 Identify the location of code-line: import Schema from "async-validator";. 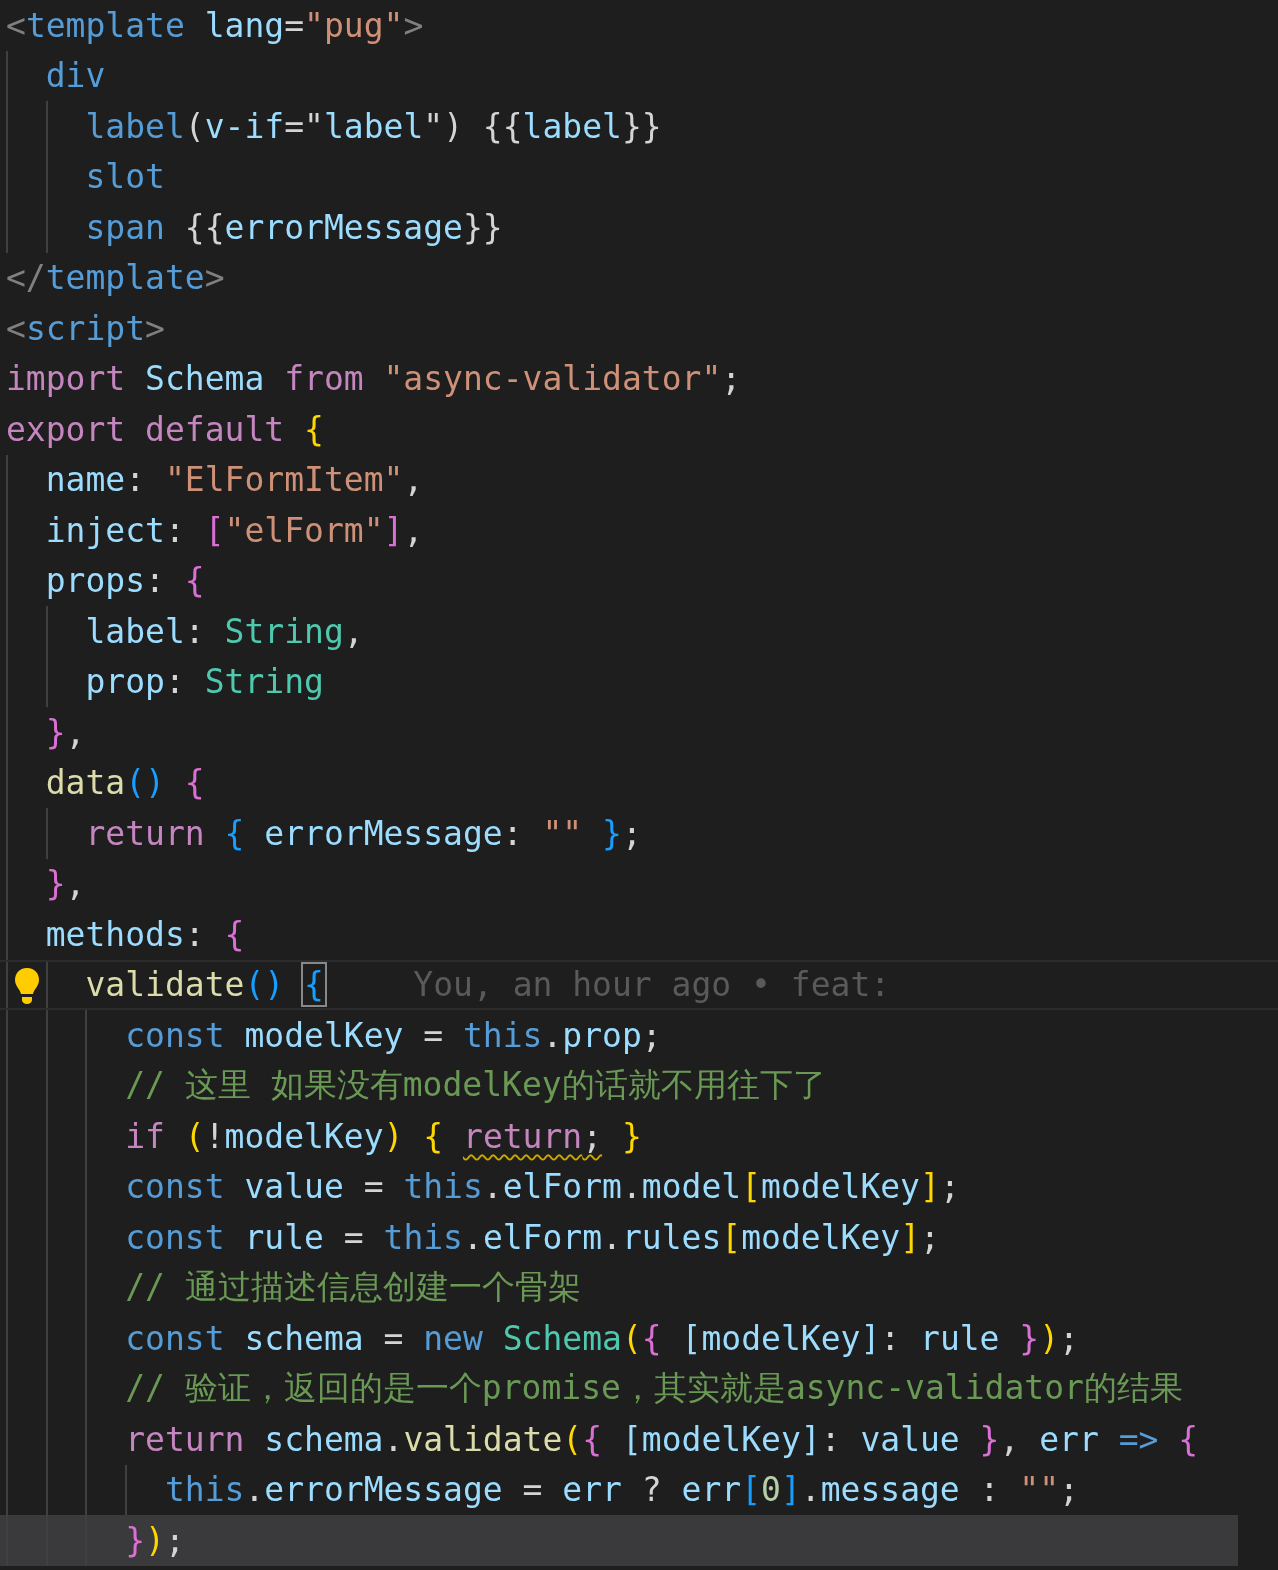
(374, 379).